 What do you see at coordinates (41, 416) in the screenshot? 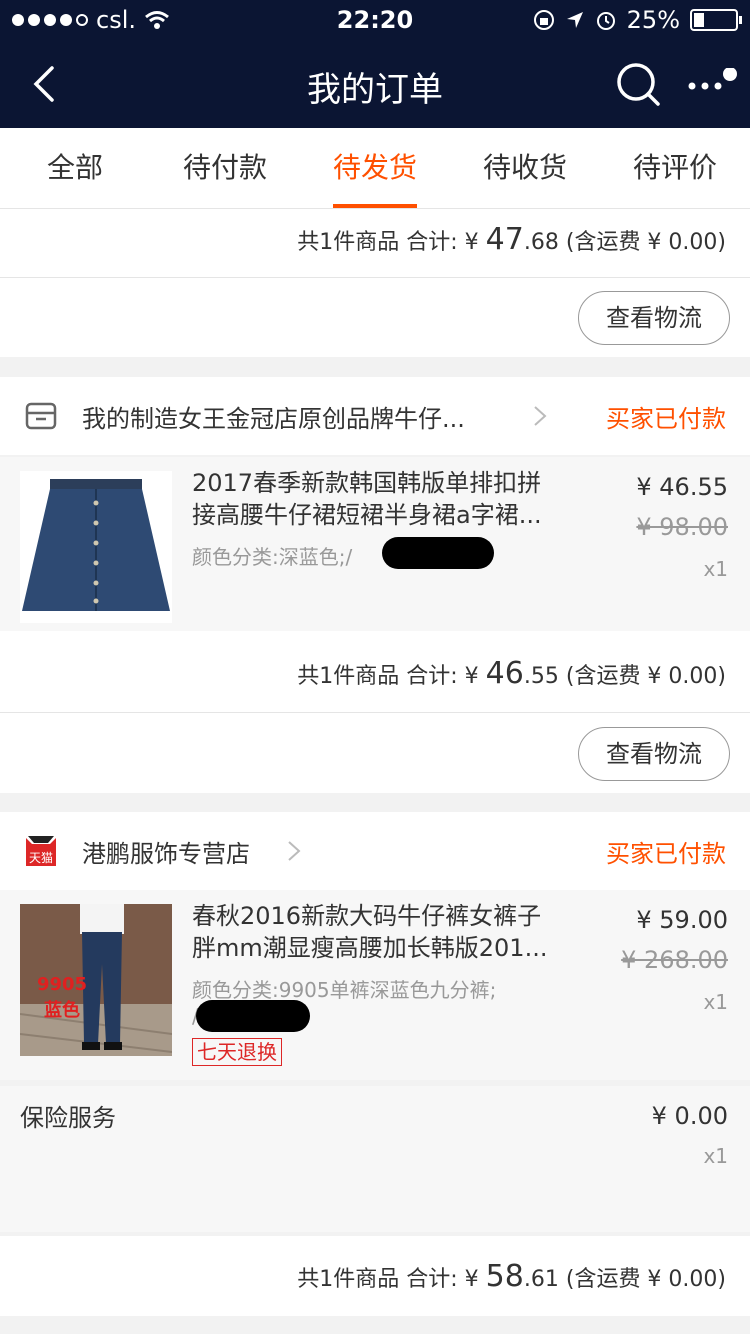
I see `shop-icon` at bounding box center [41, 416].